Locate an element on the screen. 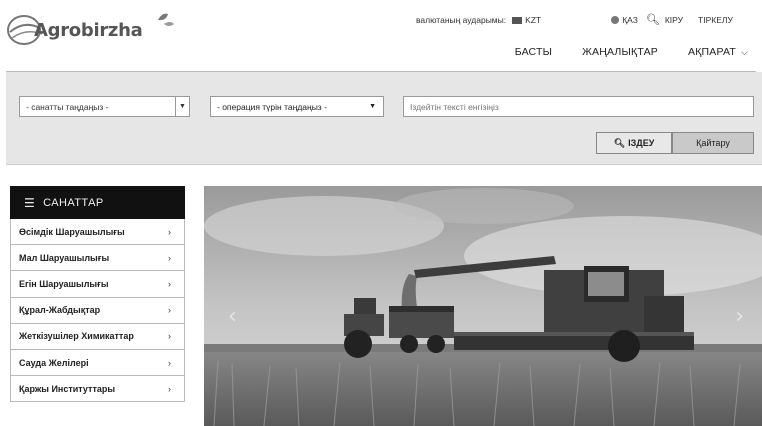 The image size is (762, 426). nav-home: БАСТЫ is located at coordinates (533, 52).